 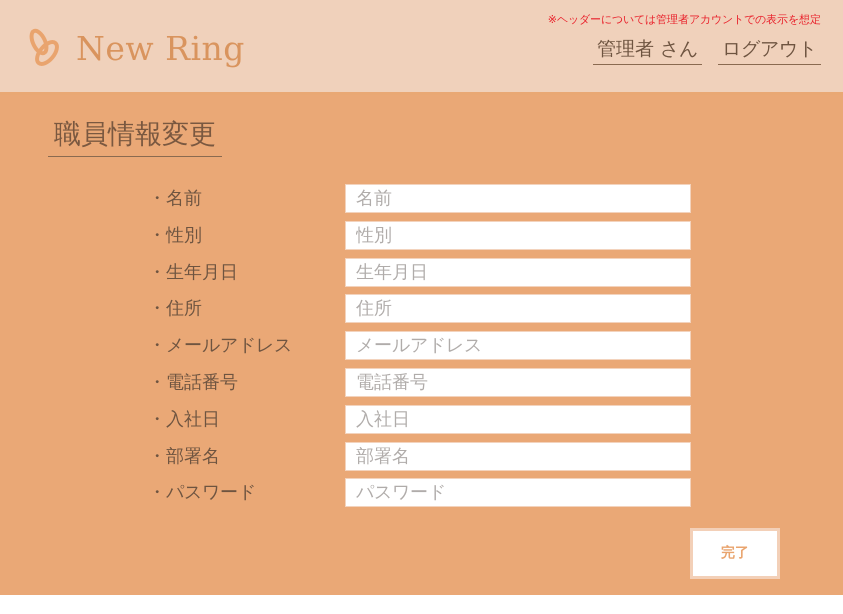 I want to click on field-label: ・入社日, so click(x=184, y=420).